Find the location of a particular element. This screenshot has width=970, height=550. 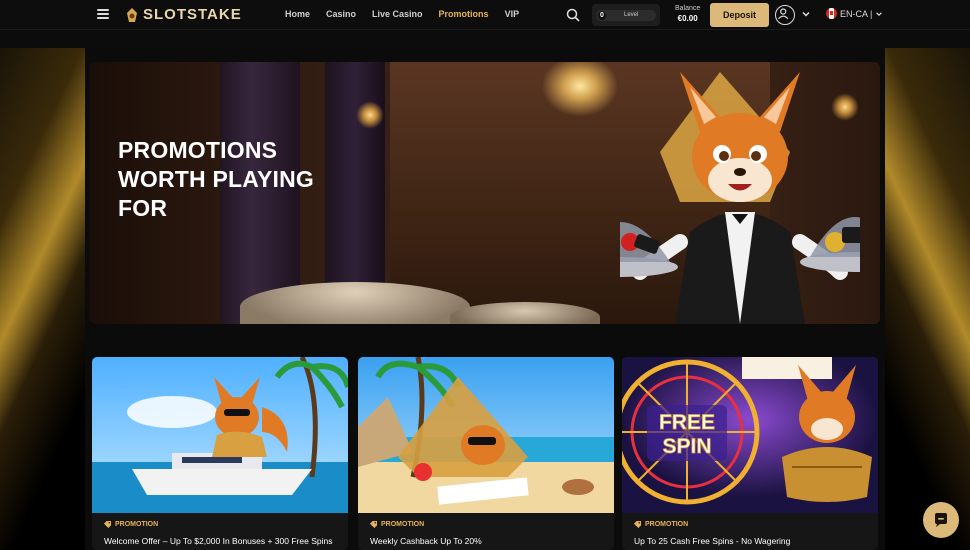

user-avatar-icon is located at coordinates (785, 15).